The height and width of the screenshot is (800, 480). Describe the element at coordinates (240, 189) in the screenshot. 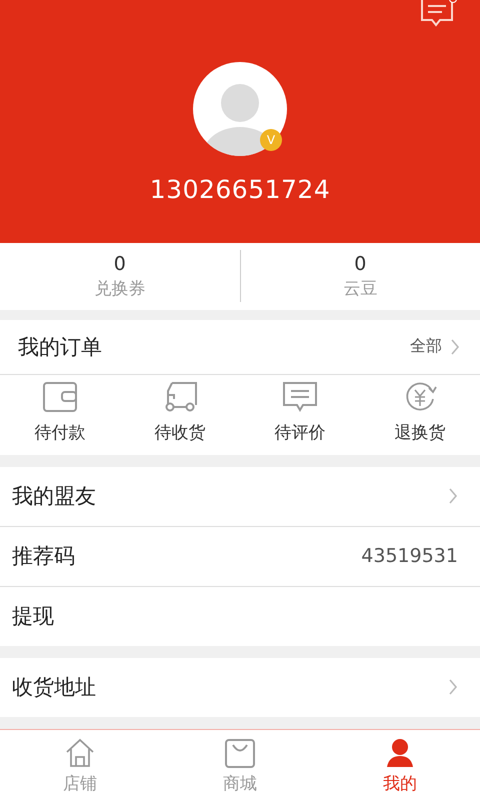

I see `phone-number: 13026651724` at that location.